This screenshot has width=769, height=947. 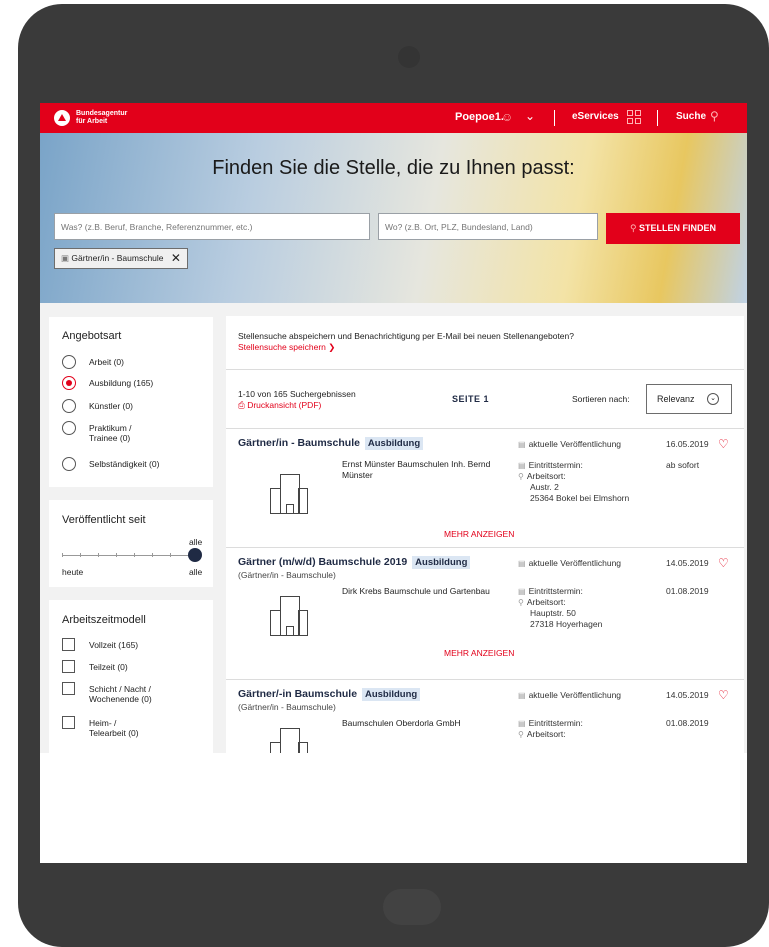 What do you see at coordinates (195, 555) in the screenshot?
I see `slider-handle` at bounding box center [195, 555].